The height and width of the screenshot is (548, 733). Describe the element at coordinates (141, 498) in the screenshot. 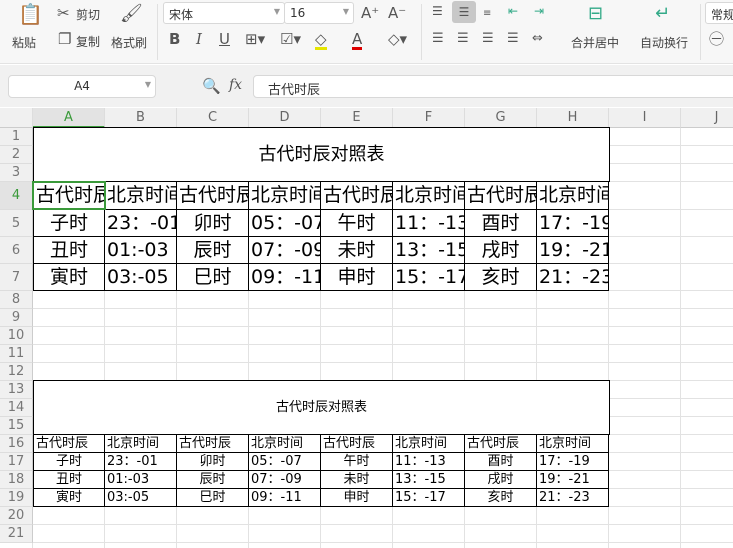

I see `table-cell: 03:-05` at that location.